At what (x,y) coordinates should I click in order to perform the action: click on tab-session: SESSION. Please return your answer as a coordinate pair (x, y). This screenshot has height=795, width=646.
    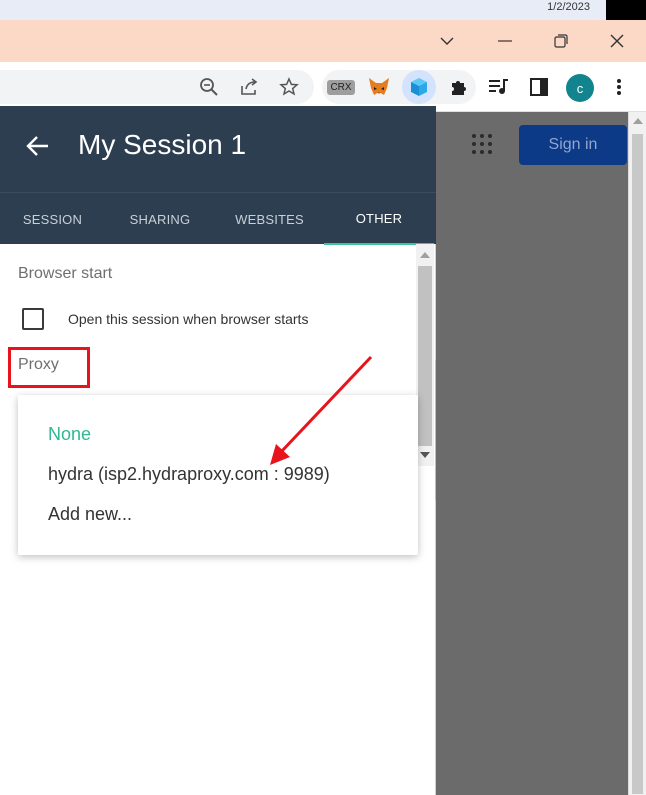
    Looking at the image, I should click on (52, 219).